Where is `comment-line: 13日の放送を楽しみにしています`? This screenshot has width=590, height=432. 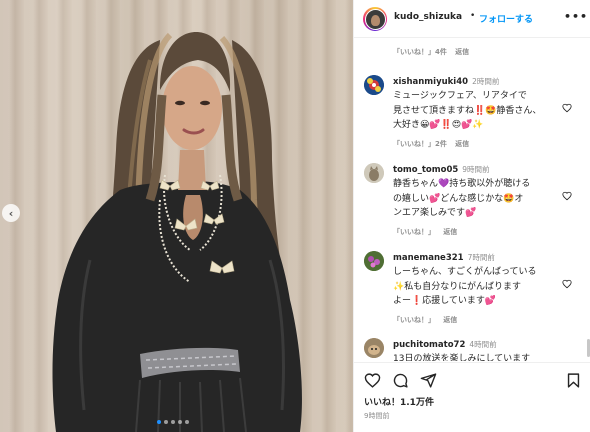 comment-line: 13日の放送を楽しみにしています is located at coordinates (462, 357).